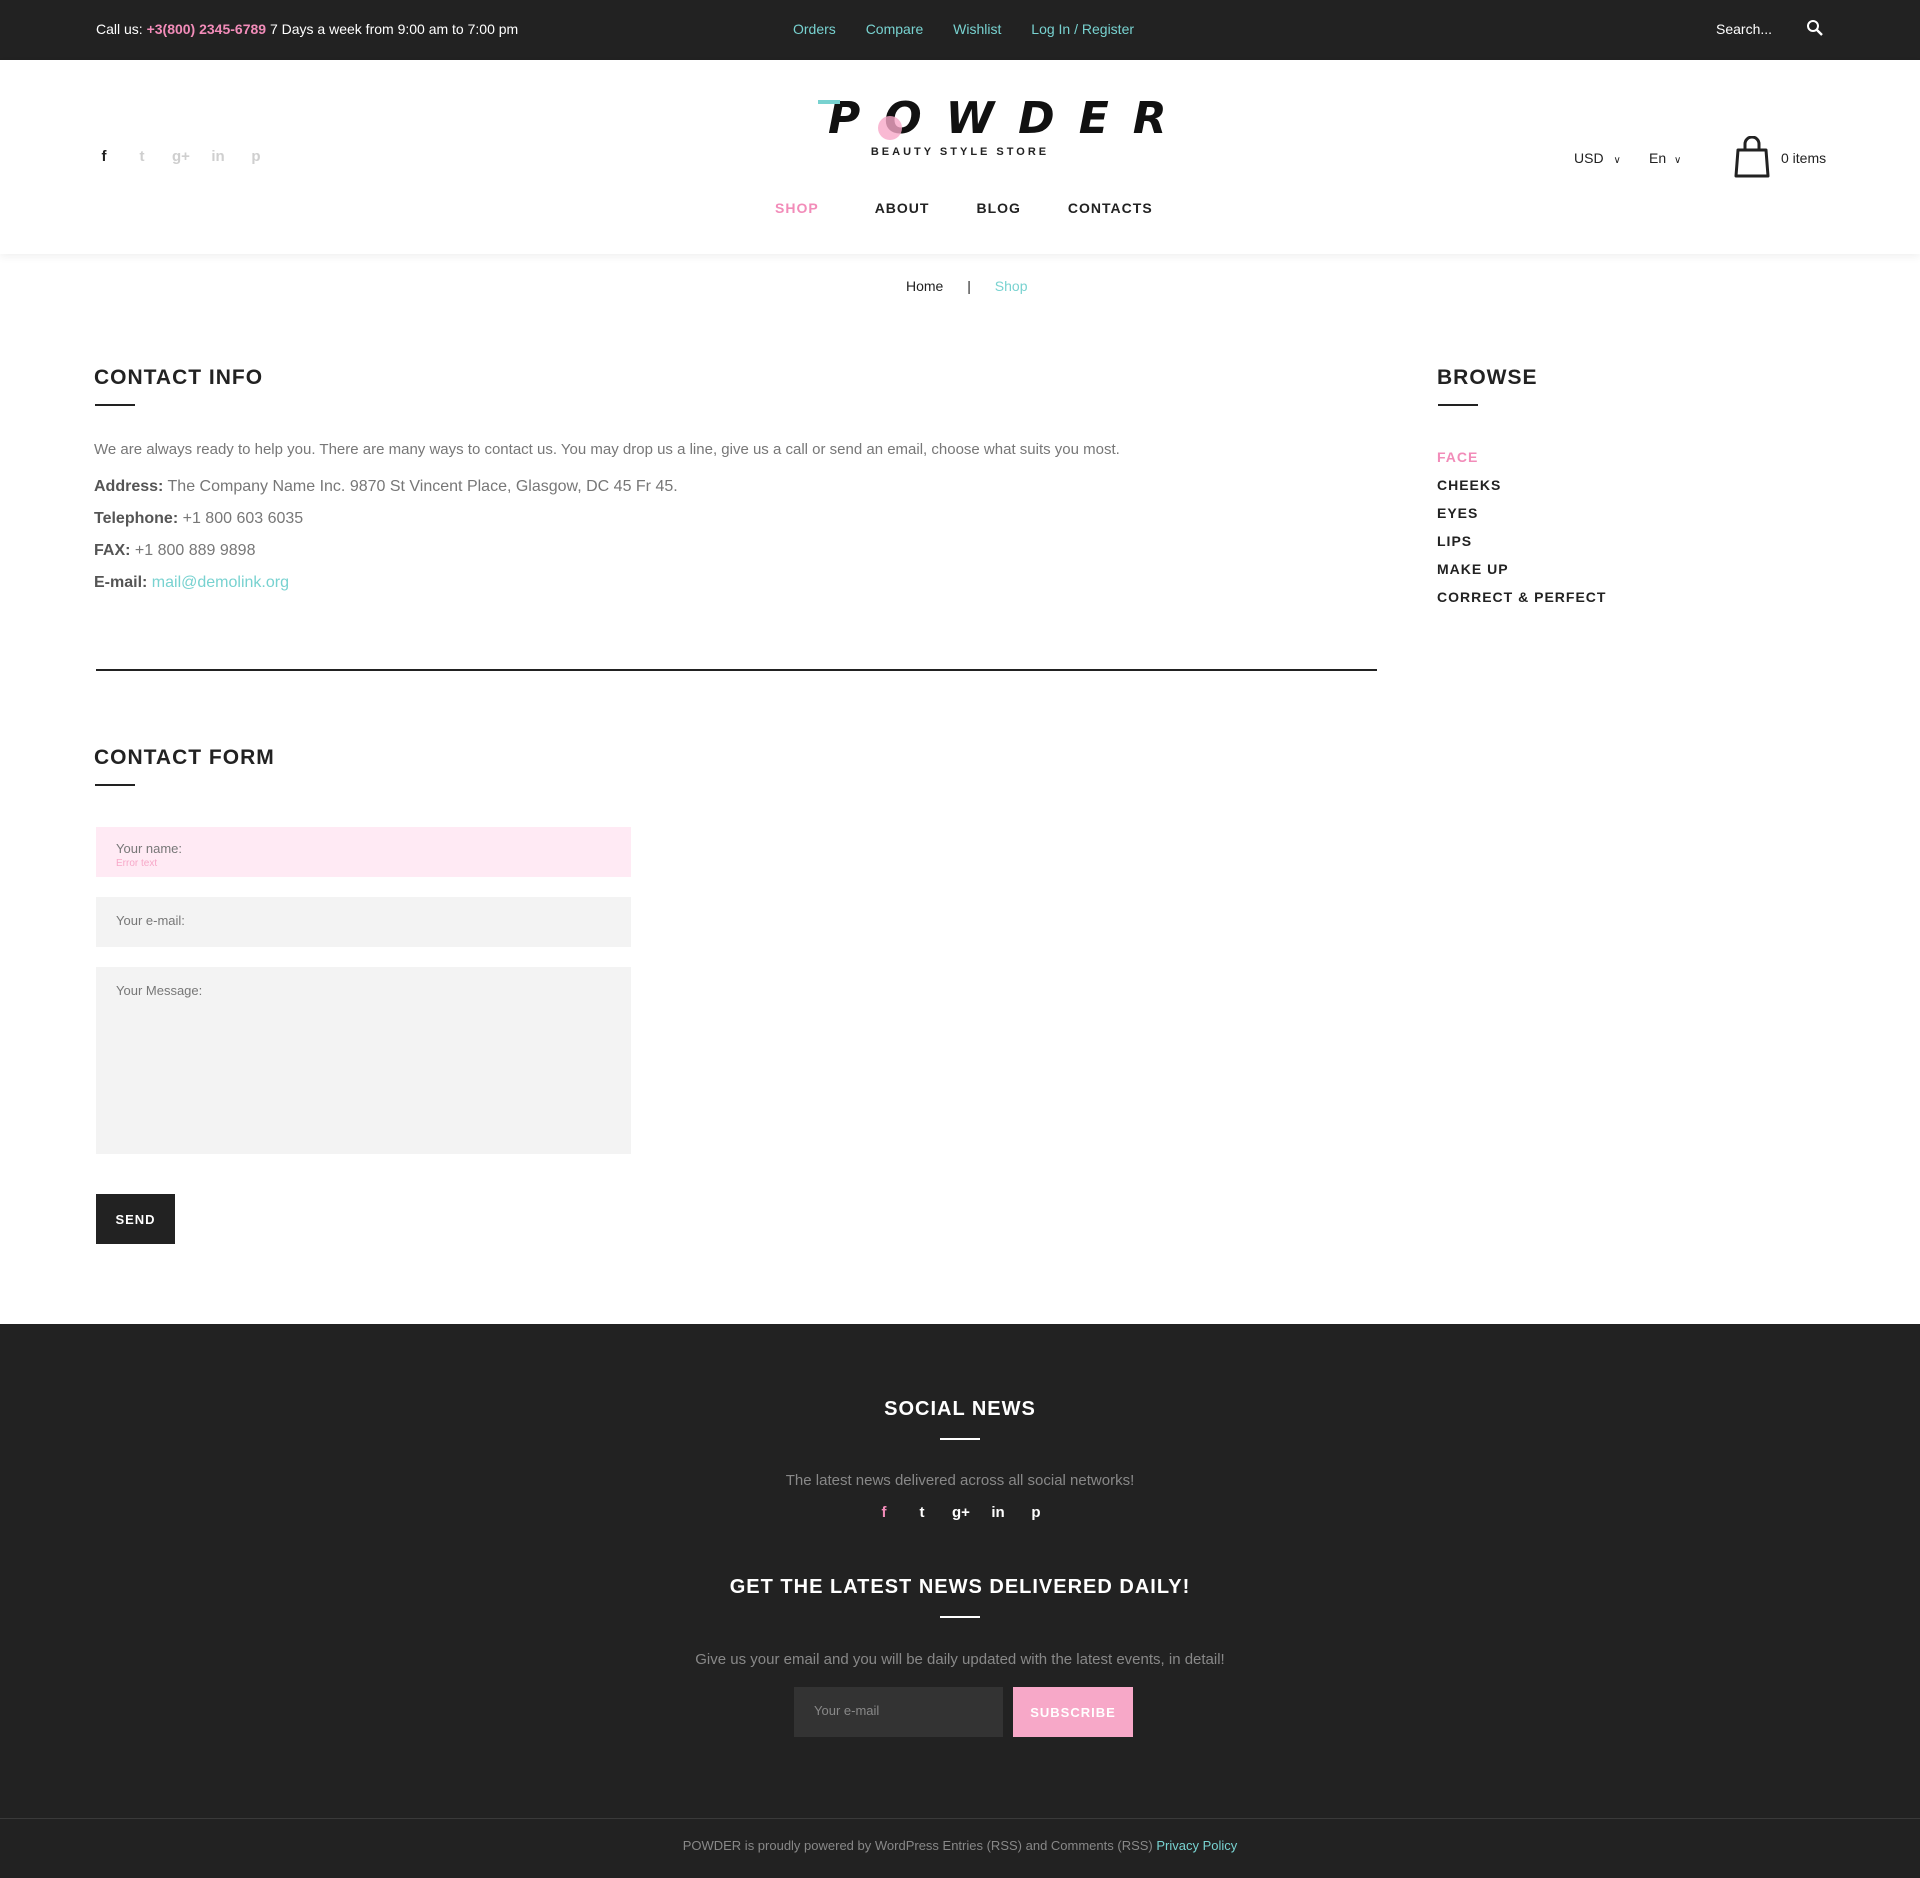 Image resolution: width=1920 pixels, height=1878 pixels. Describe the element at coordinates (1082, 29) in the screenshot. I see `login-register-link: Log In / Register` at that location.